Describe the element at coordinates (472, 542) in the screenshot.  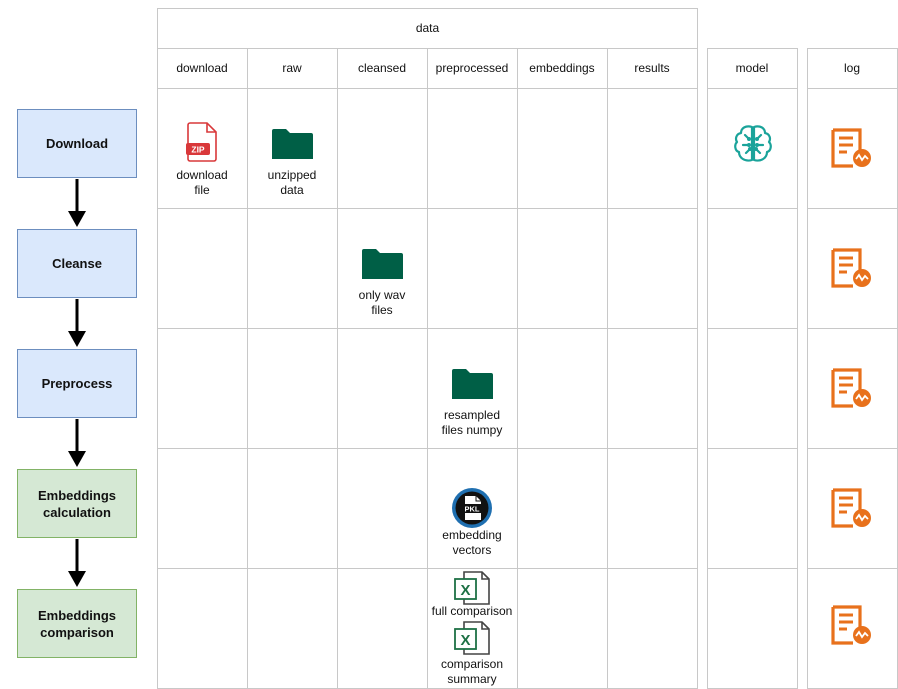
I see `embedding-vectors-label: embedding vectors` at that location.